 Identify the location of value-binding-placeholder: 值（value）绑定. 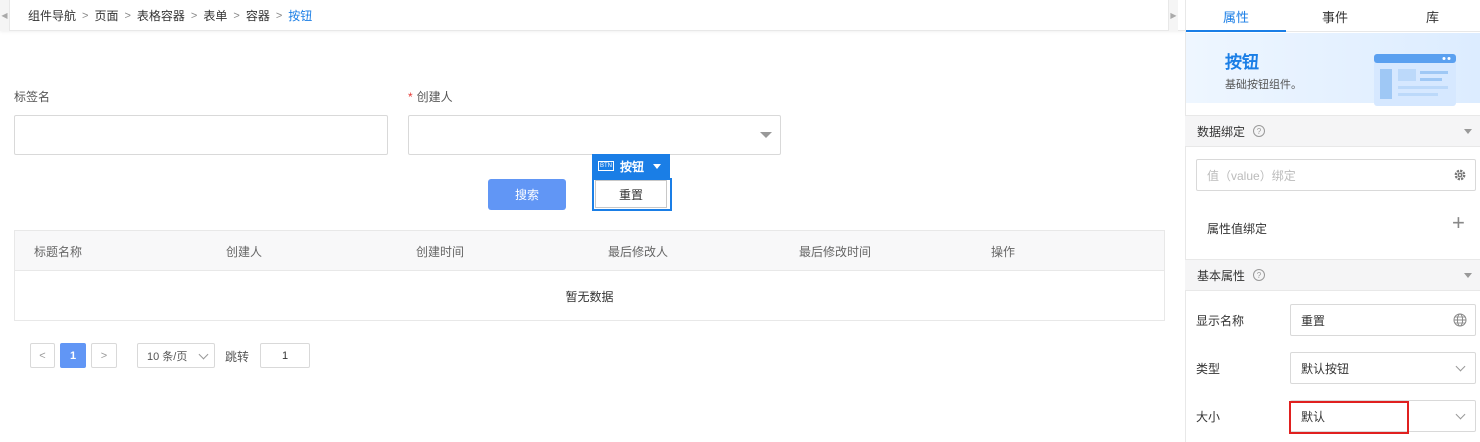
(1251, 175).